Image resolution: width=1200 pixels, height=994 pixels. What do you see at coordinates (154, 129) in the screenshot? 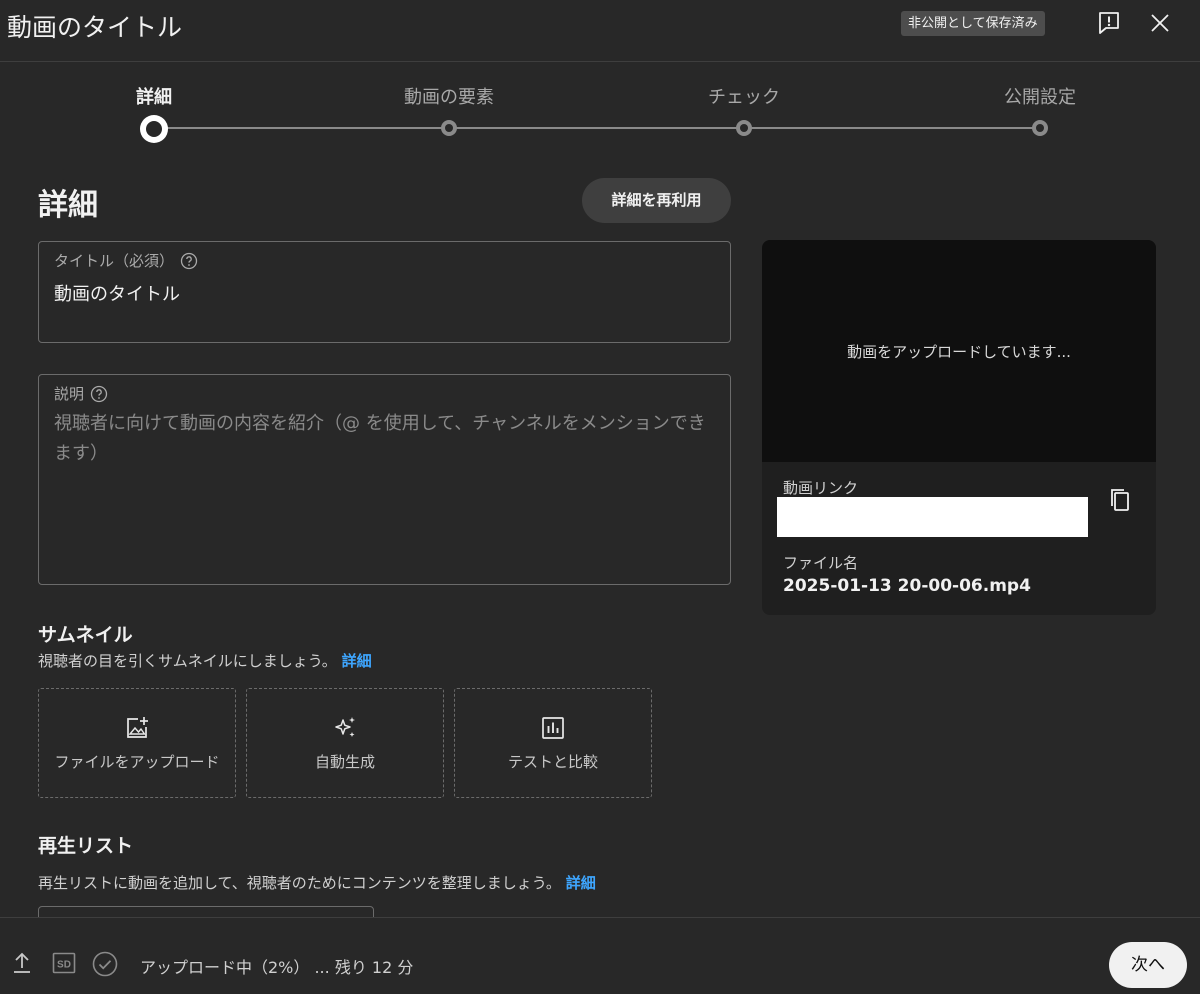
I see `step-details-dot` at bounding box center [154, 129].